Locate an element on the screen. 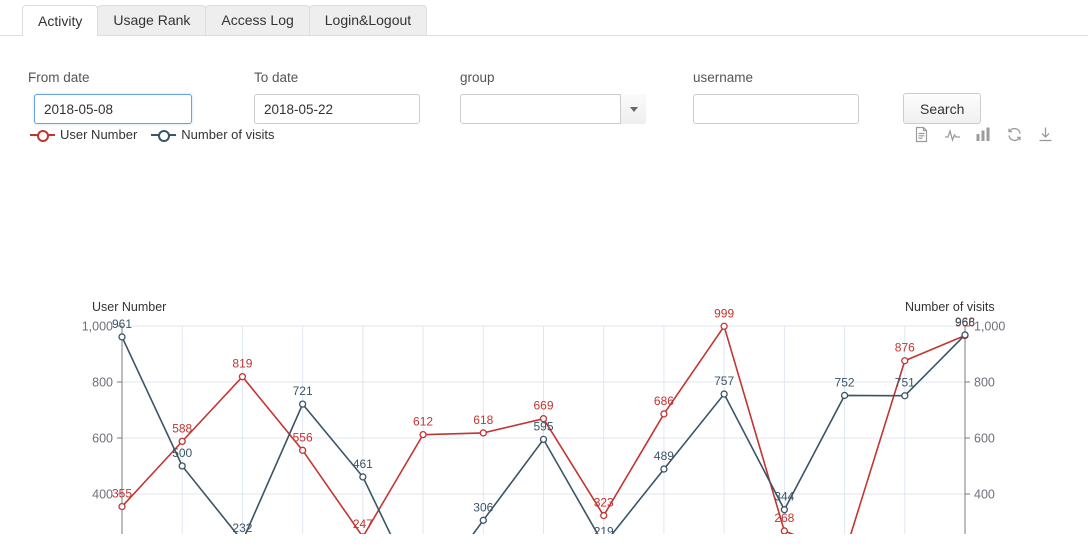 The width and height of the screenshot is (1088, 555). tab-label: Usage Rank is located at coordinates (152, 20).